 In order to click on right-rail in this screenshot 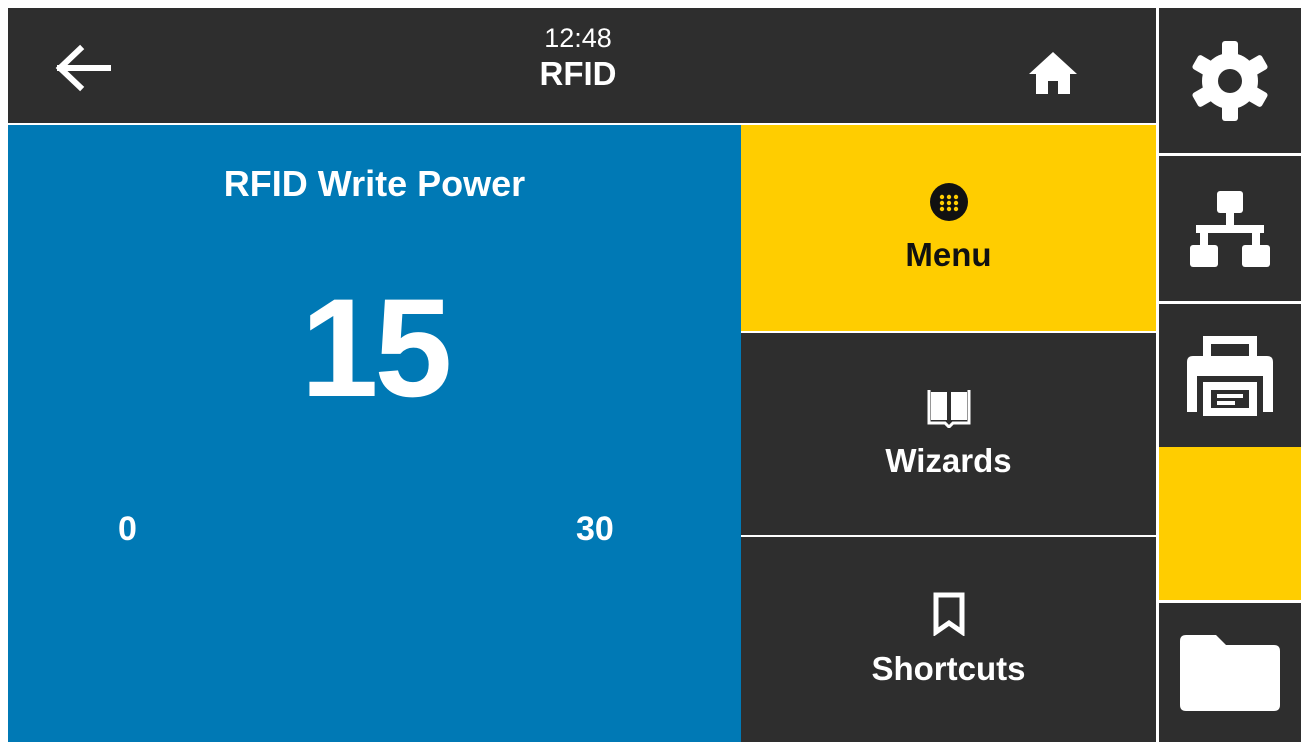, I will do `click(1228, 375)`.